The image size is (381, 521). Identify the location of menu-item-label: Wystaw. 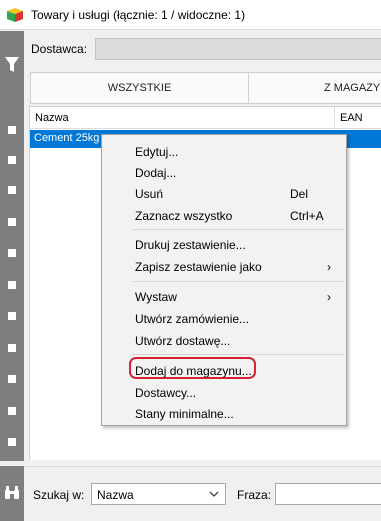
(156, 297).